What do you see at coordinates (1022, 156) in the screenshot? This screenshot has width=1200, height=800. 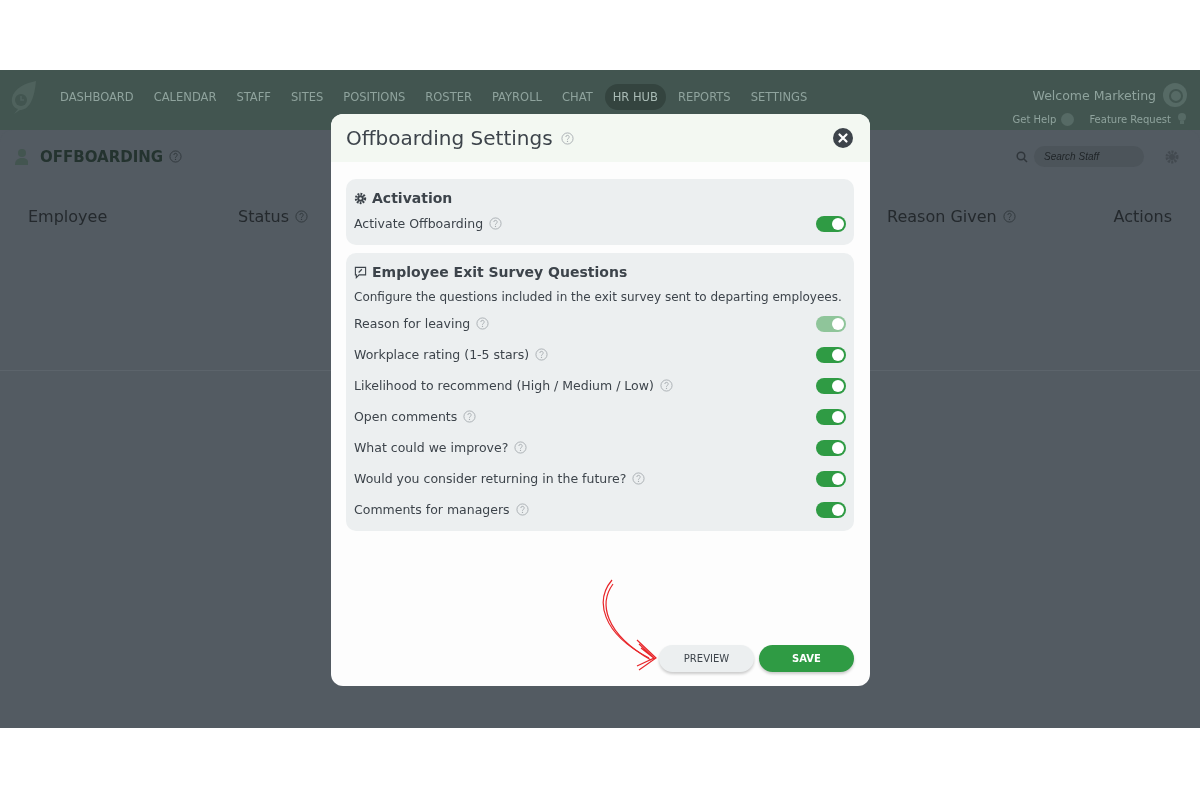 I see `search-icon` at bounding box center [1022, 156].